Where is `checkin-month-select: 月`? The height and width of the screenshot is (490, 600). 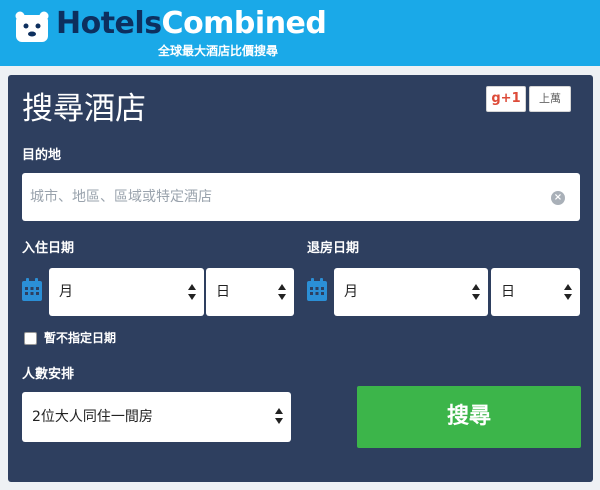
checkin-month-select: 月 is located at coordinates (126, 292).